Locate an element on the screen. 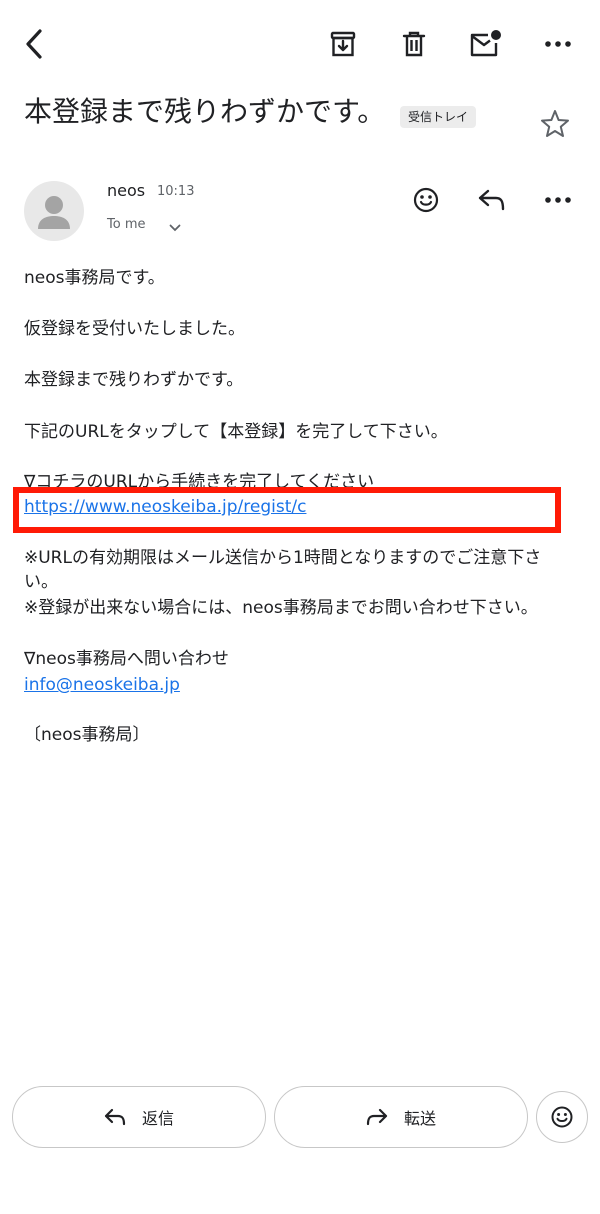 The height and width of the screenshot is (1214, 600). chevron-left-icon is located at coordinates (34, 44).